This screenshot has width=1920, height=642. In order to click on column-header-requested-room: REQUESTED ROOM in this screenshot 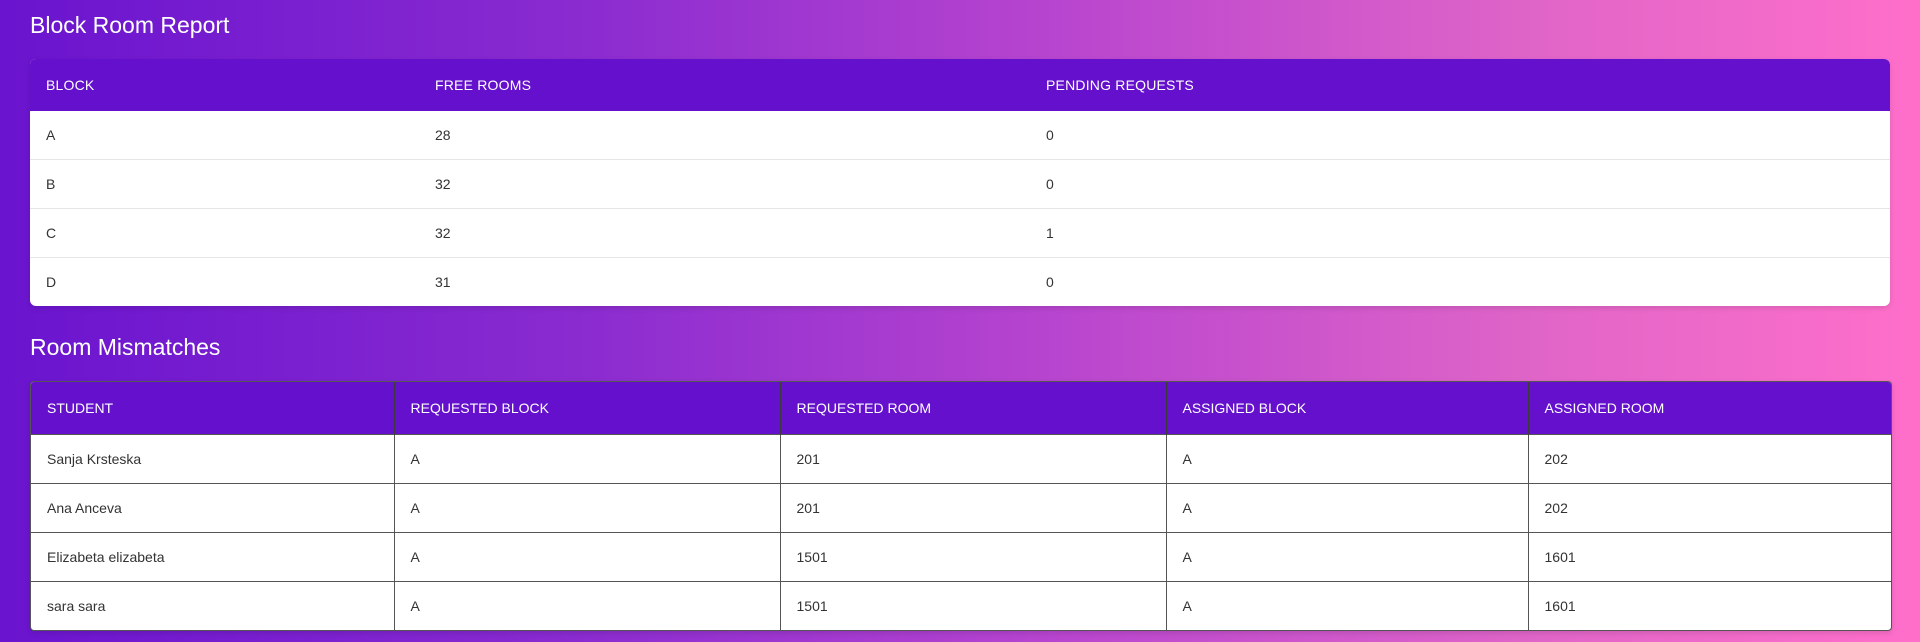, I will do `click(973, 408)`.